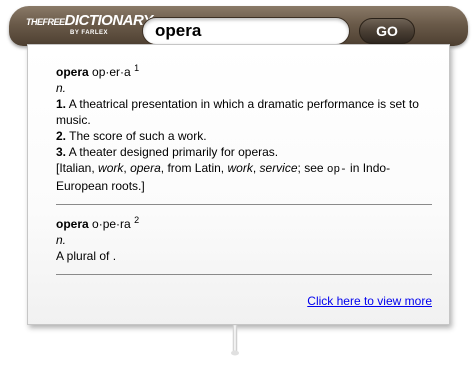  Describe the element at coordinates (369, 301) in the screenshot. I see `view-more-link: Click here to view more` at that location.